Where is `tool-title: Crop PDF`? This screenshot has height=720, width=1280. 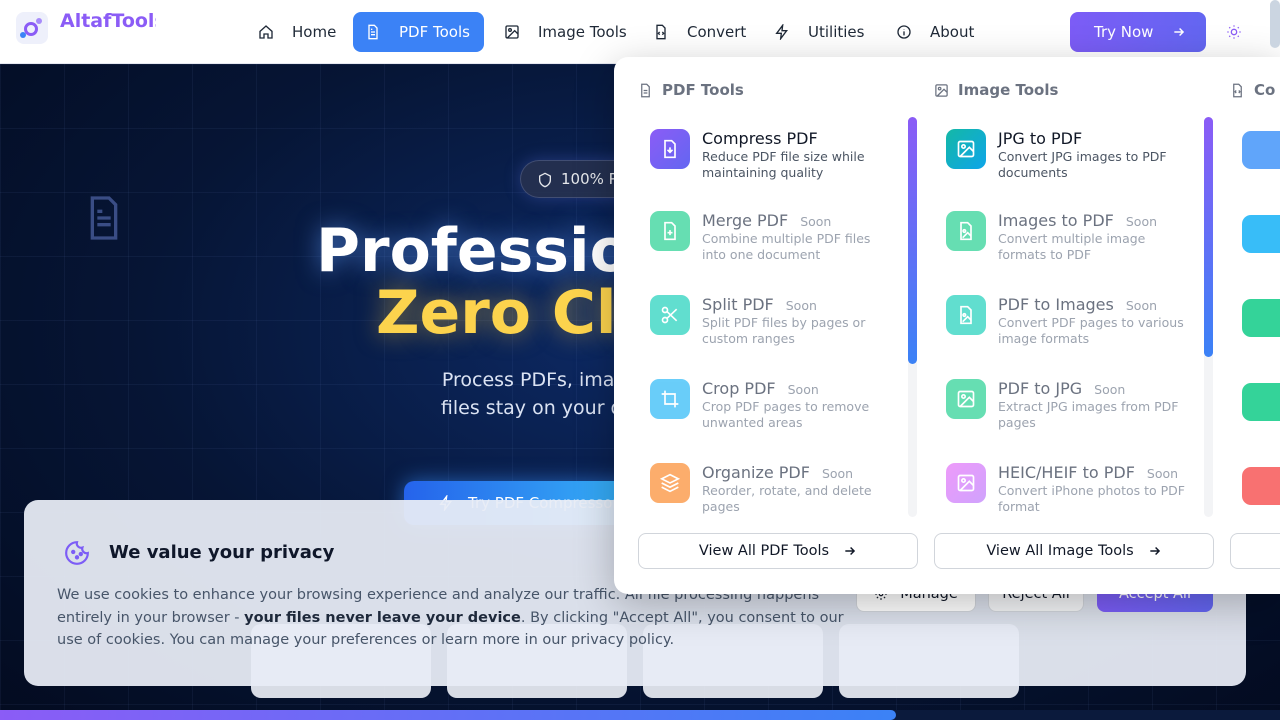
tool-title: Crop PDF is located at coordinates (739, 388).